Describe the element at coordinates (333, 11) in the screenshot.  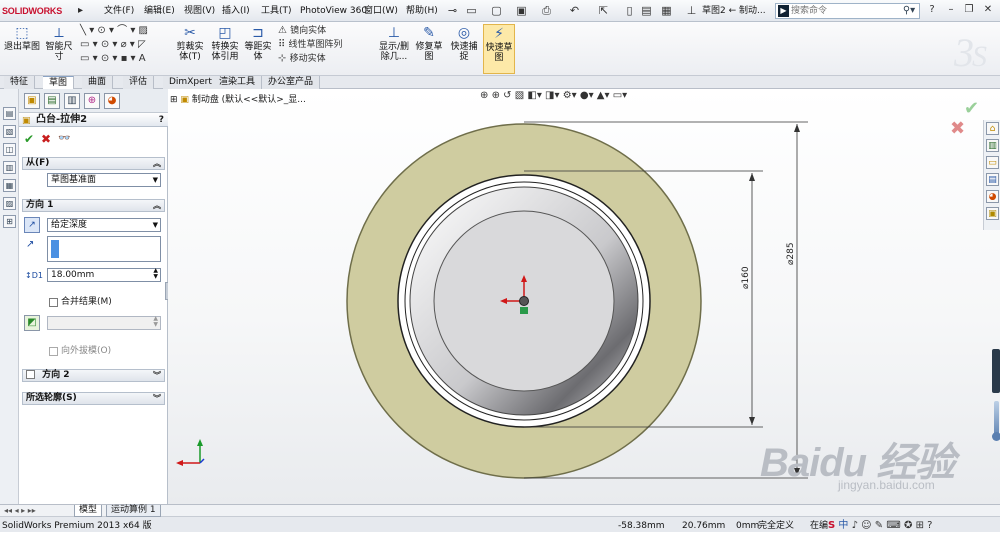
I see `menu-photoview: PhotoView 360` at that location.